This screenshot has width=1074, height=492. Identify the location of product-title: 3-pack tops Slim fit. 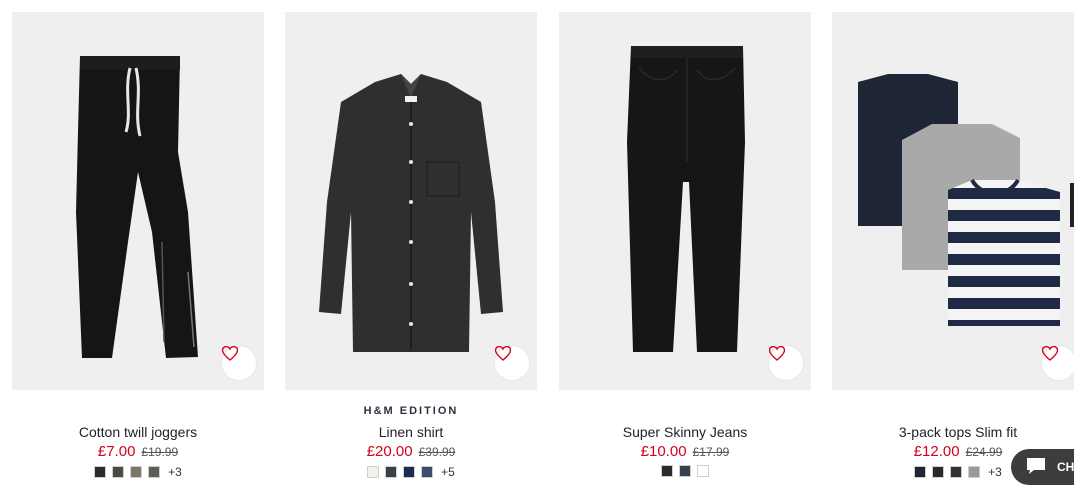
(953, 432).